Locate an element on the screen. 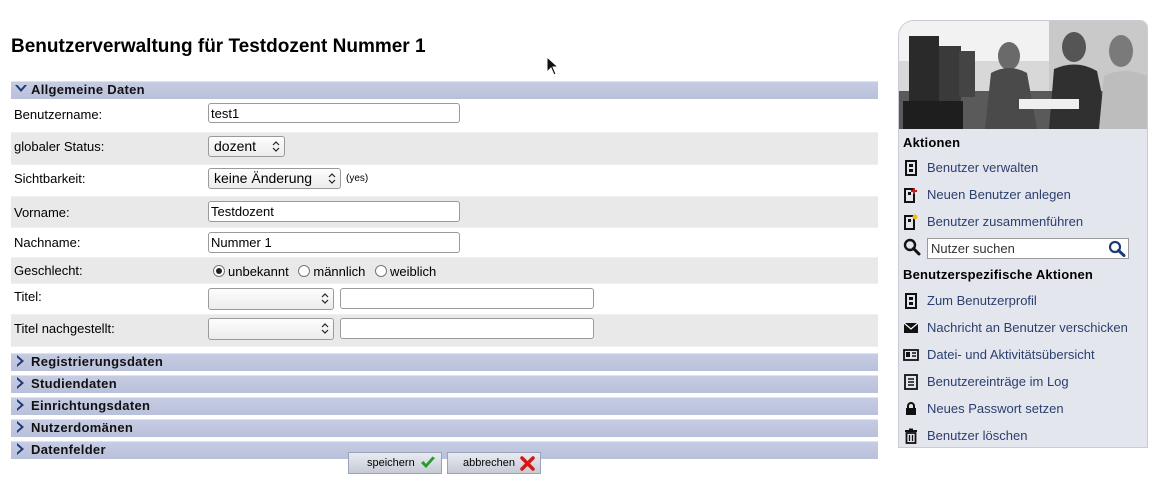 This screenshot has height=487, width=1160. global-status-value: dozent is located at coordinates (235, 146).